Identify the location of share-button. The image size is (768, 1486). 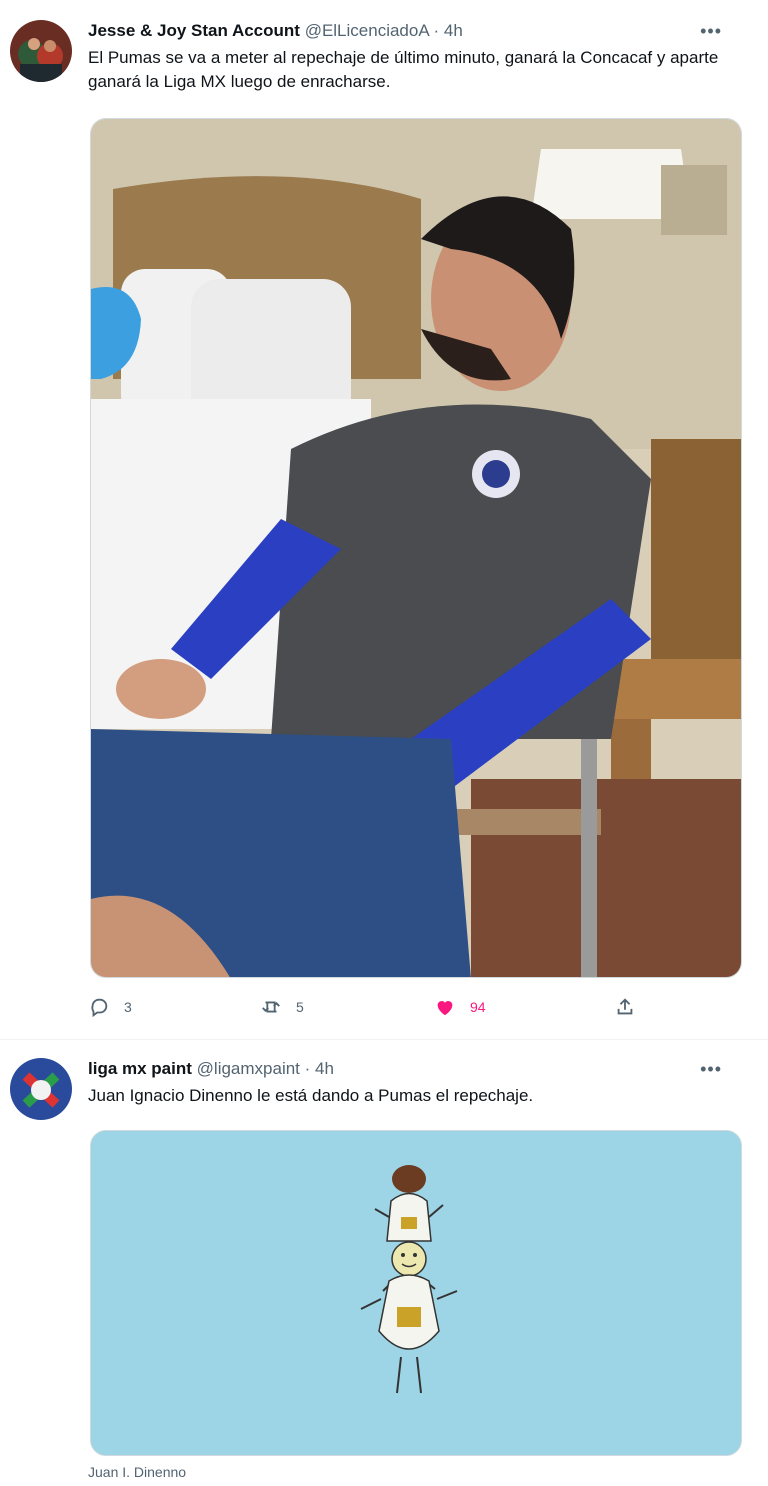
(625, 1007).